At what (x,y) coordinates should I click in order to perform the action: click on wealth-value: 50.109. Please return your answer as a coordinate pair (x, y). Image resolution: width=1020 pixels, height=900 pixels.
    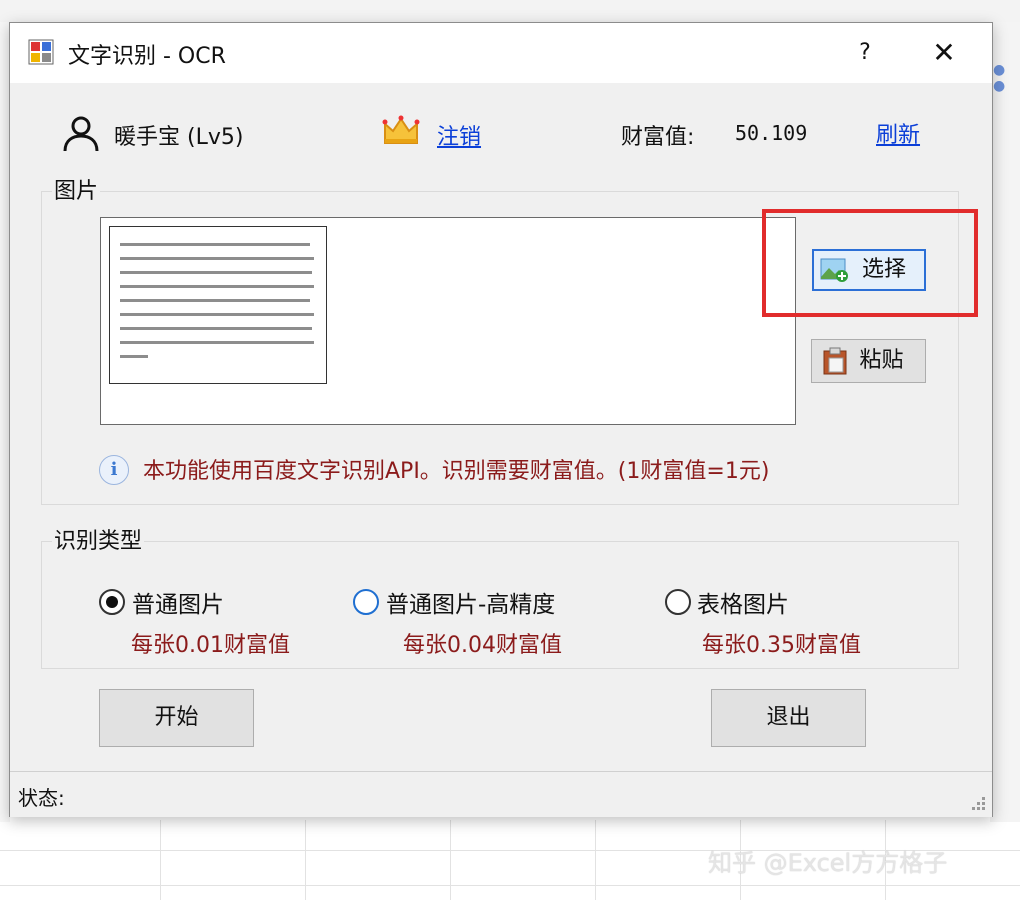
    Looking at the image, I should click on (771, 133).